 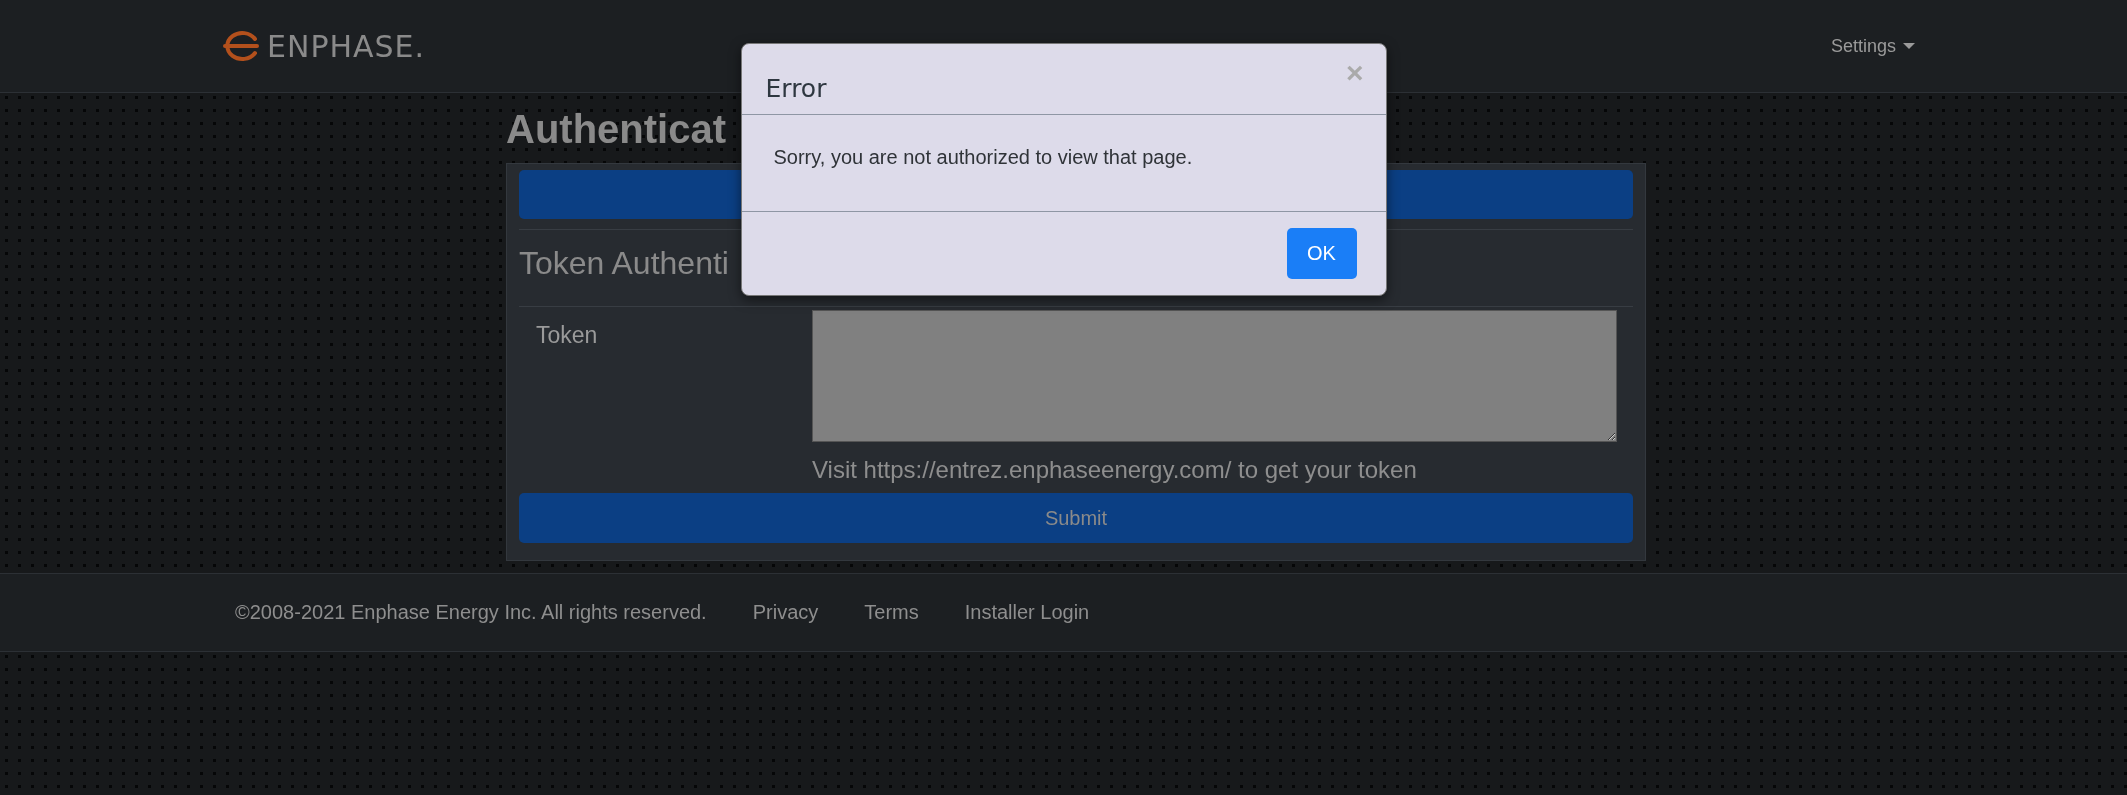 What do you see at coordinates (785, 612) in the screenshot?
I see `footer-link: Privacy` at bounding box center [785, 612].